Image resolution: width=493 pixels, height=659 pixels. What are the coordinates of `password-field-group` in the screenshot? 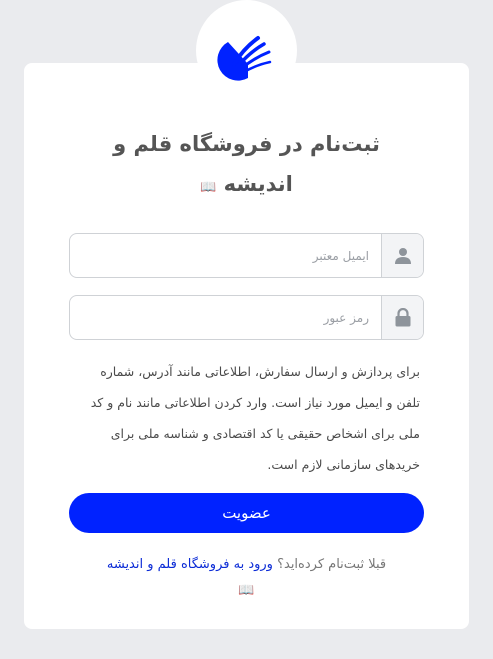 It's located at (246, 317).